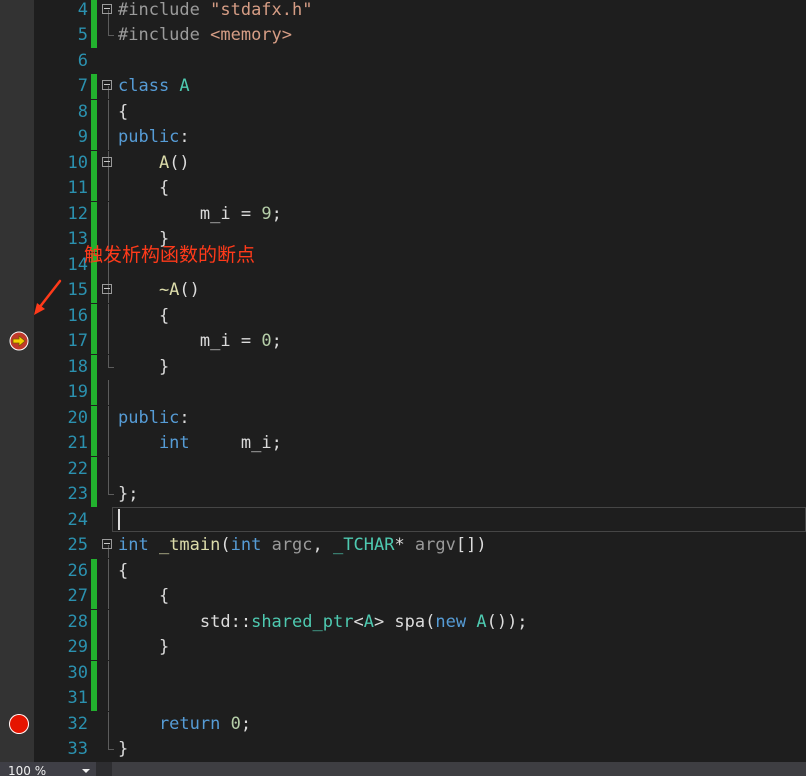 The width and height of the screenshot is (806, 776). Describe the element at coordinates (358, 621) in the screenshot. I see `code-token: <` at that location.